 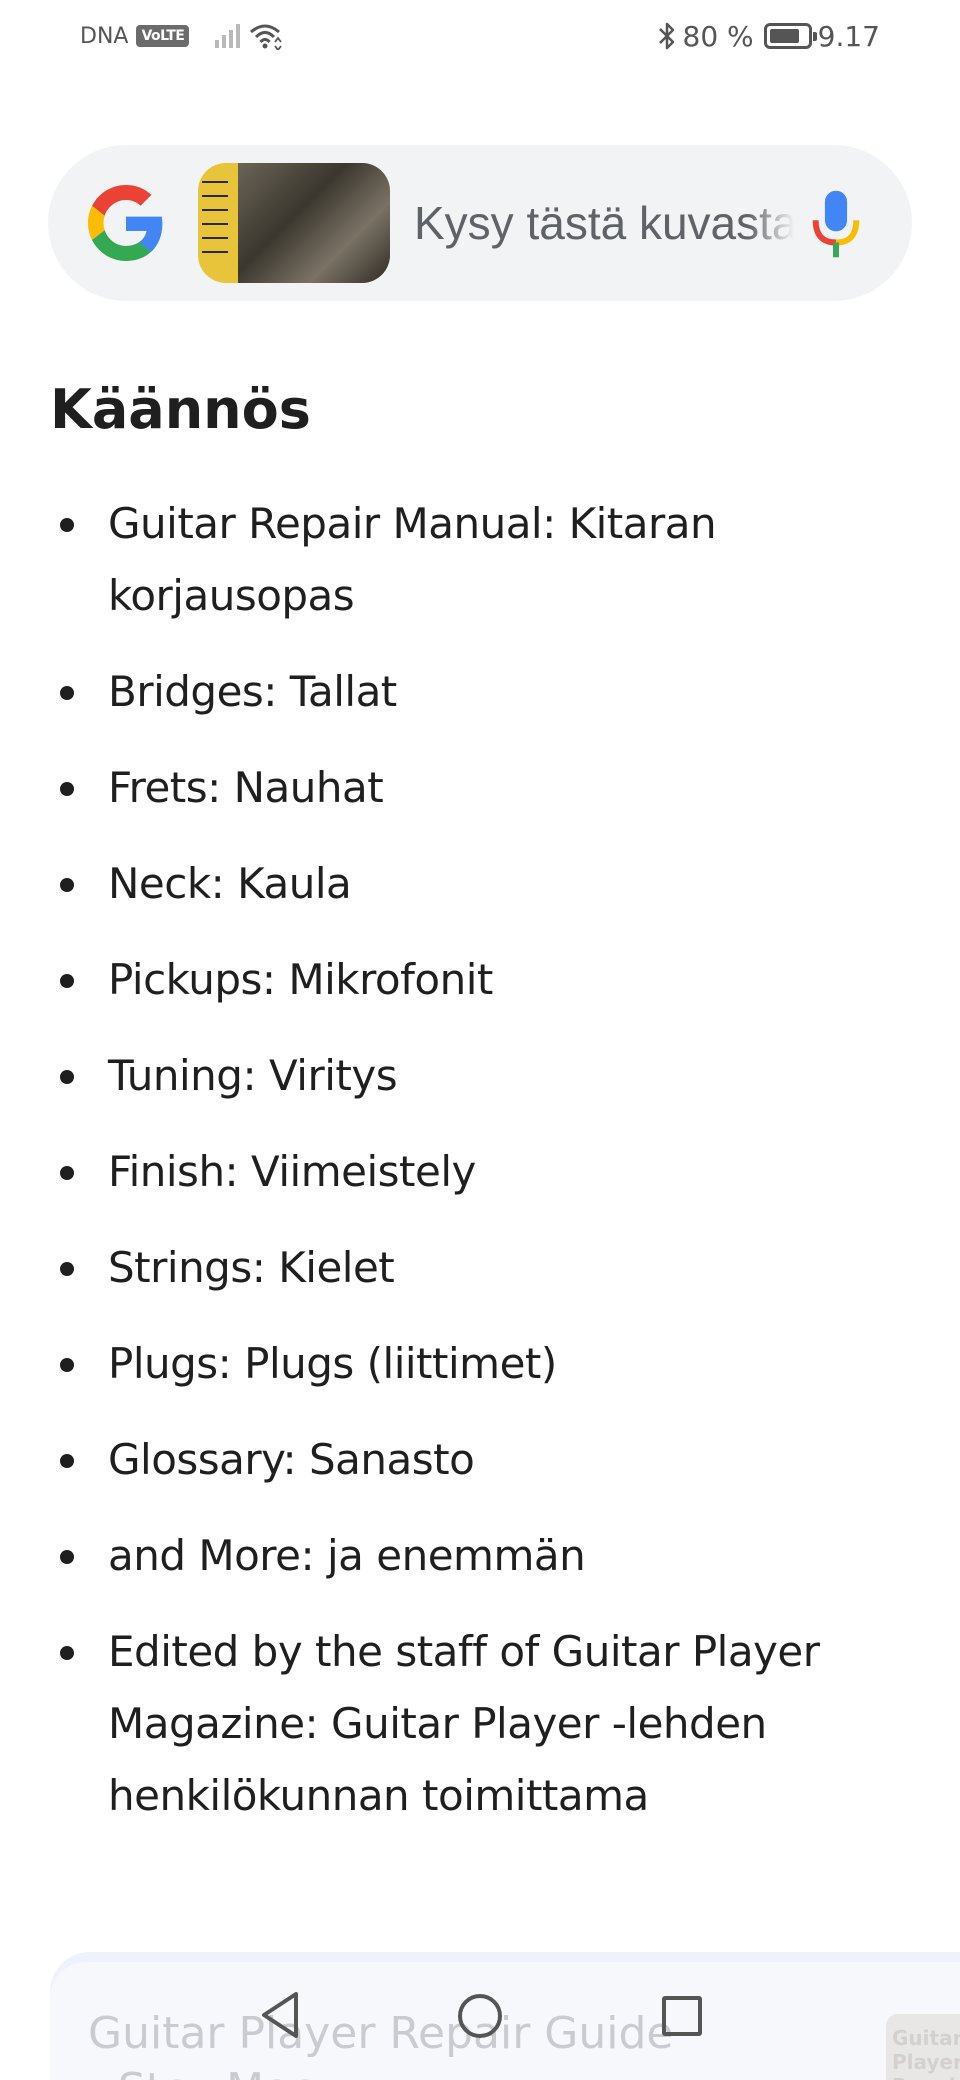 What do you see at coordinates (480, 36) in the screenshot?
I see `status-bar: DNA VoLTE 80 % 9.17` at bounding box center [480, 36].